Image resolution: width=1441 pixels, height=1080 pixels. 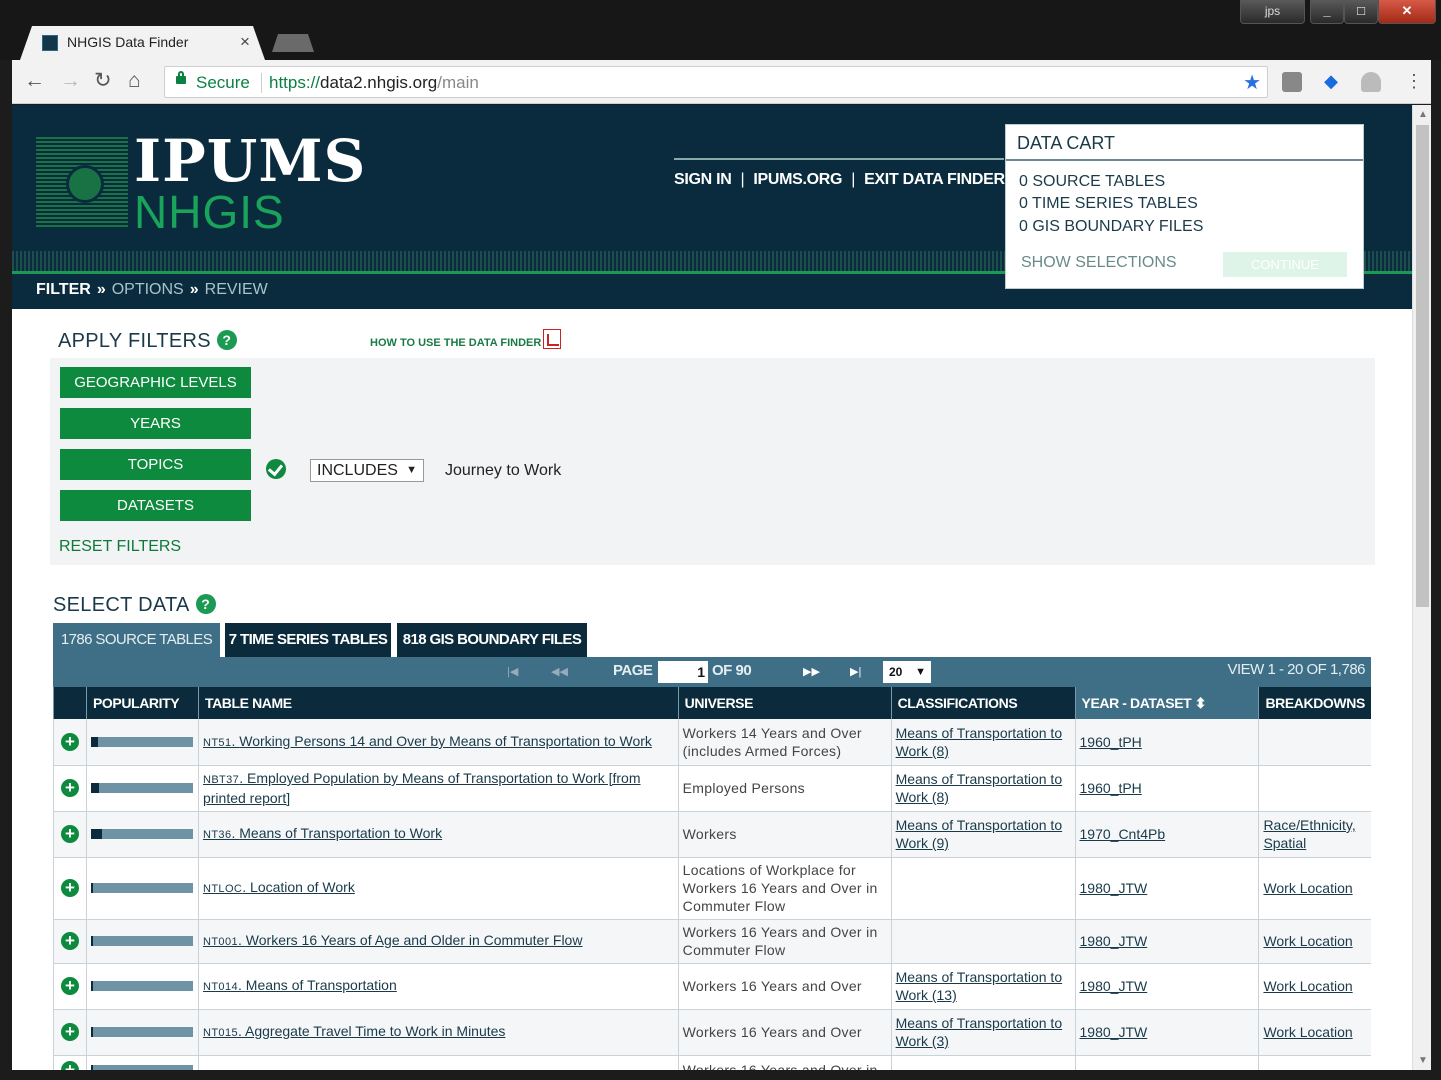 I want to click on scroll-up-icon: ▲, so click(x=1423, y=114).